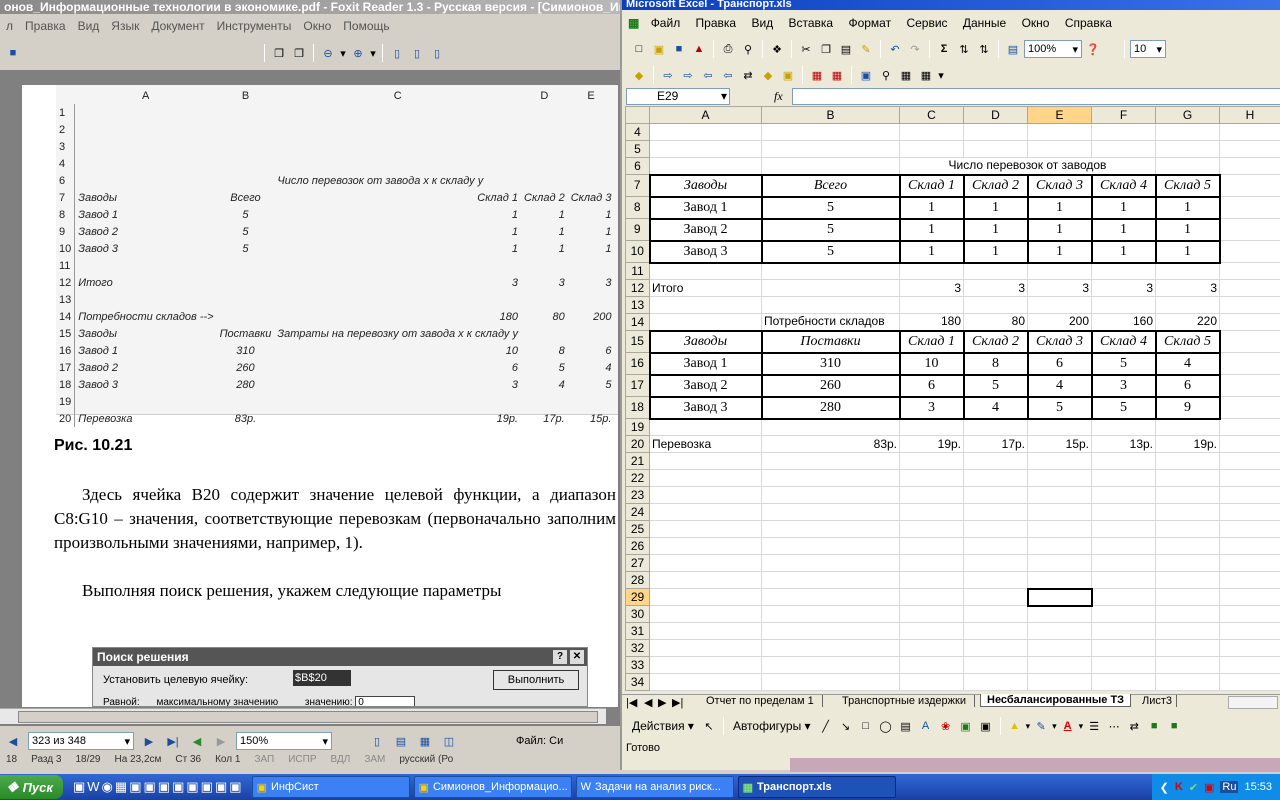 The image size is (1280, 800). What do you see at coordinates (121, 787) in the screenshot?
I see `excel-icon: ▦` at bounding box center [121, 787].